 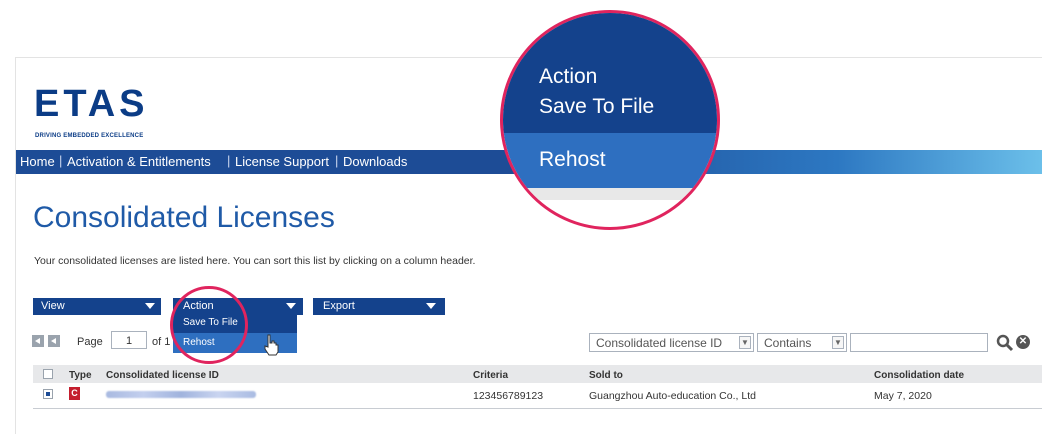 I want to click on row-sold-to: Guangzhou Auto-education Co., Ltd, so click(x=672, y=396).